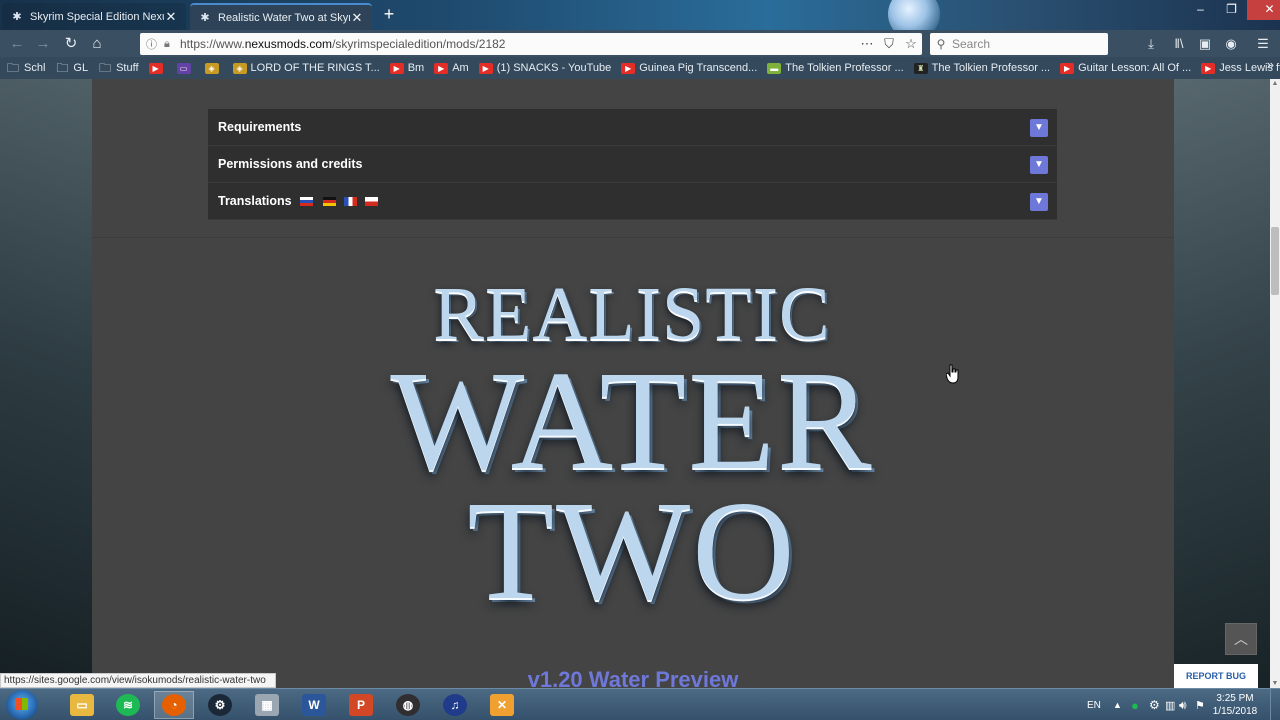  What do you see at coordinates (1205, 44) in the screenshot?
I see `sidebar-icon: ▣` at bounding box center [1205, 44].